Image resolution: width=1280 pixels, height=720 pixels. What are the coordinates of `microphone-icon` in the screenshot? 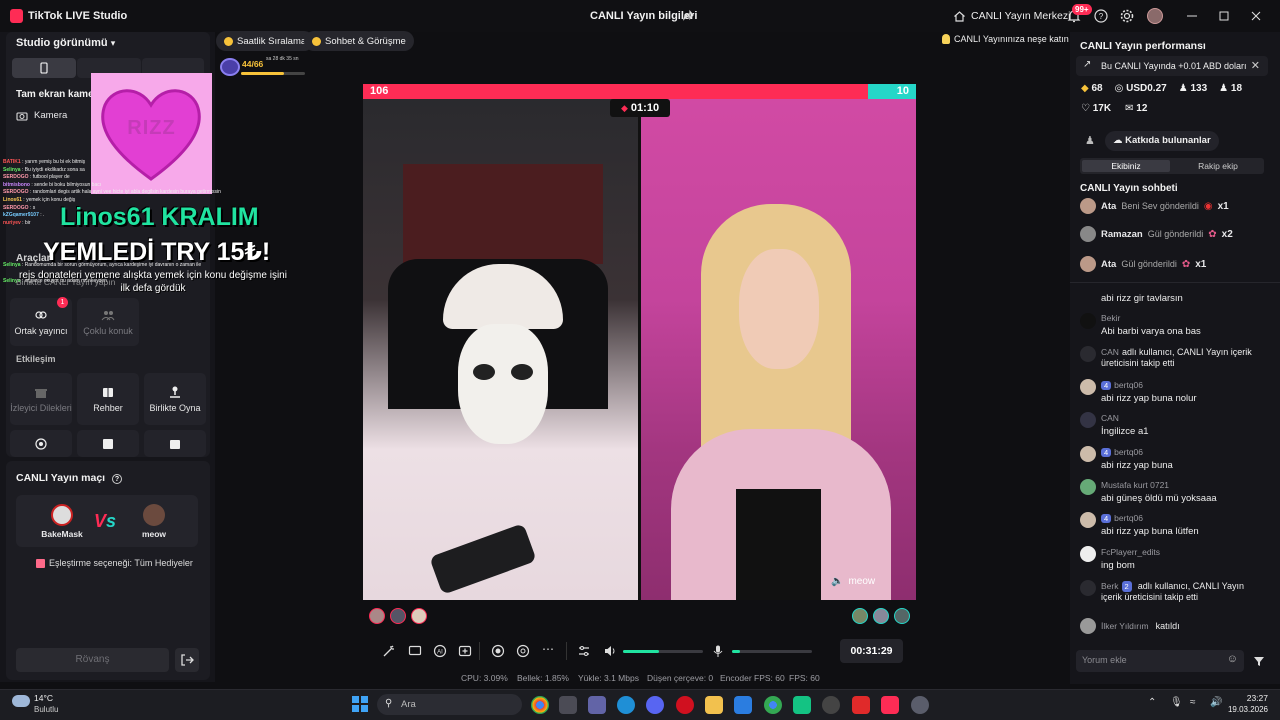 It's located at (718, 651).